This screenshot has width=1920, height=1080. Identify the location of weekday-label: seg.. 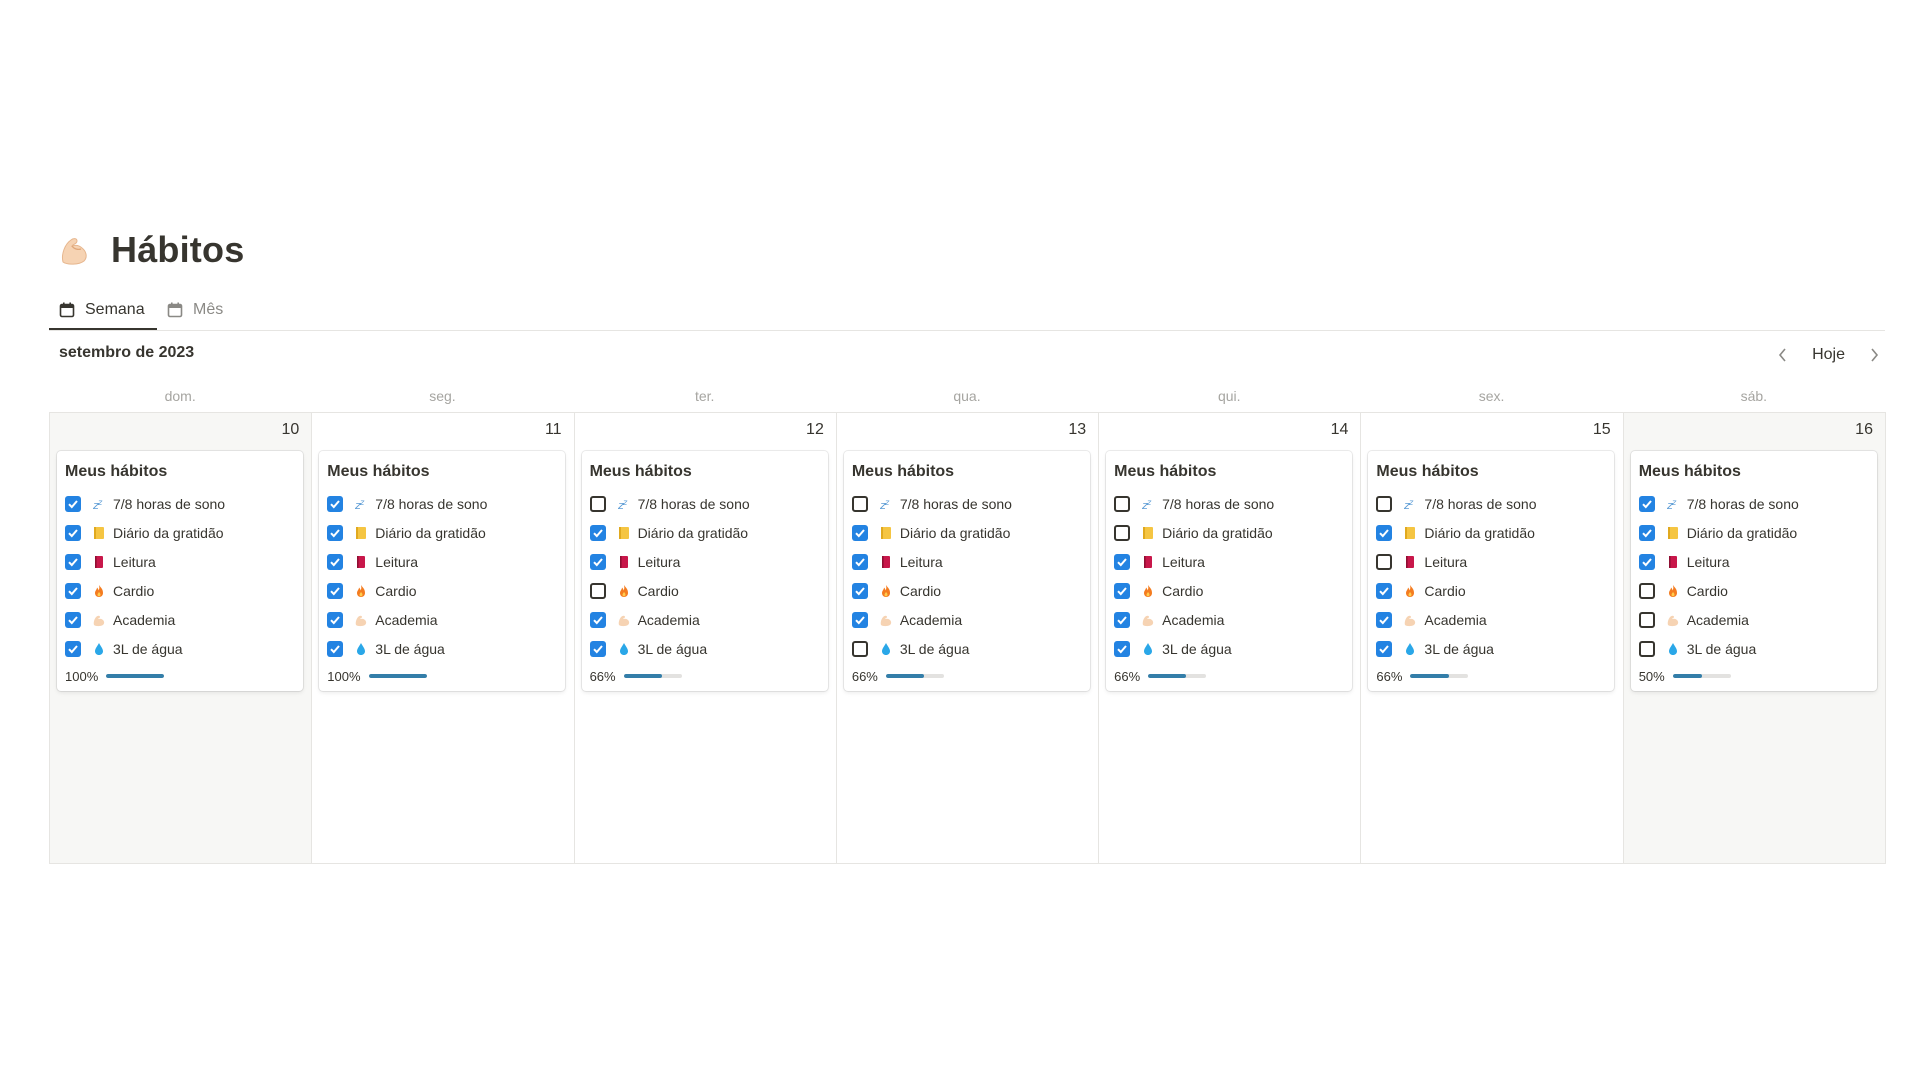
(442, 396).